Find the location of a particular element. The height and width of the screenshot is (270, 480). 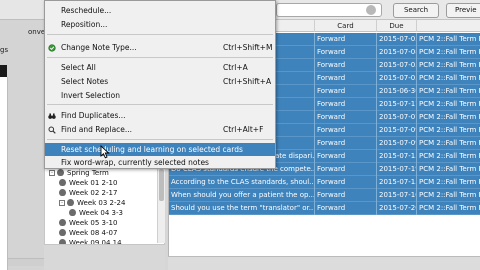

cell-due: 2015-07-20 is located at coordinates (397, 208).